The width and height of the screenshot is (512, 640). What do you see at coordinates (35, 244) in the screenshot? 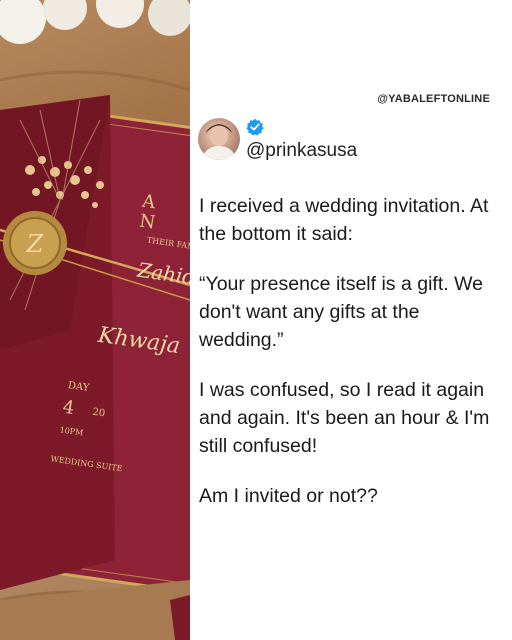
I see `svg-text: Z` at bounding box center [35, 244].